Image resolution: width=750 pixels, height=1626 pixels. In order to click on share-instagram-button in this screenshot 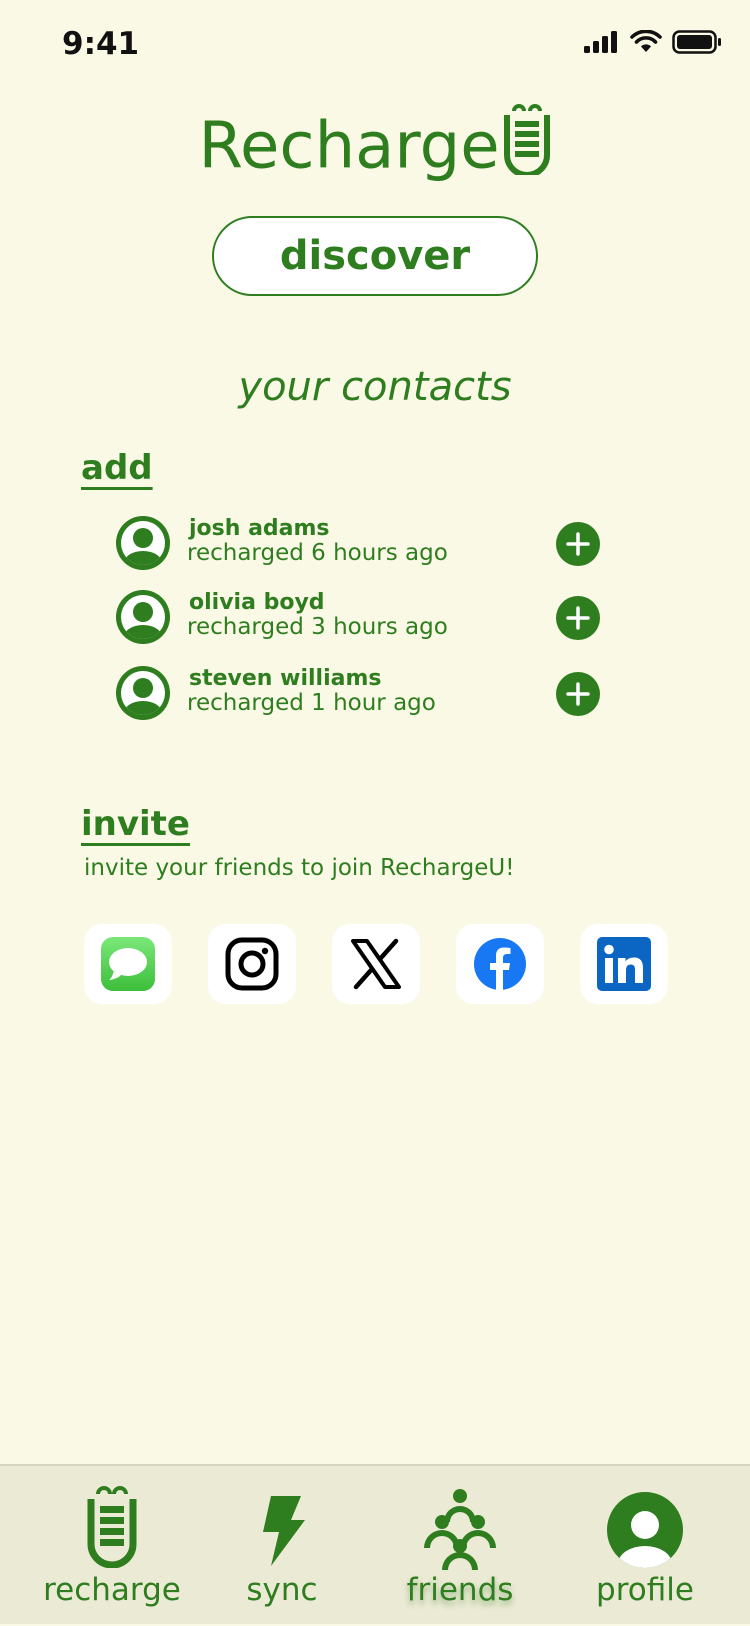, I will do `click(252, 964)`.